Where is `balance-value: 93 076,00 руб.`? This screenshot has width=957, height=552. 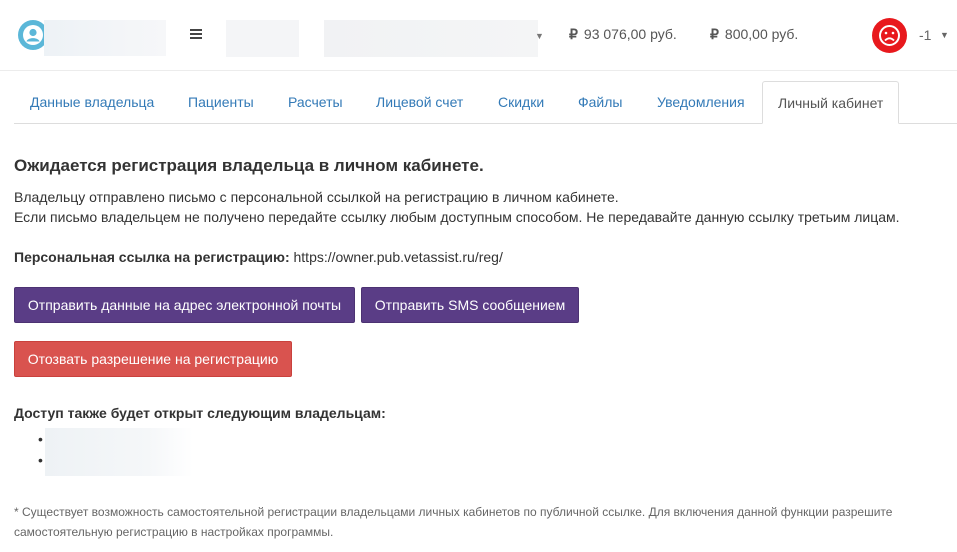 balance-value: 93 076,00 руб. is located at coordinates (630, 34).